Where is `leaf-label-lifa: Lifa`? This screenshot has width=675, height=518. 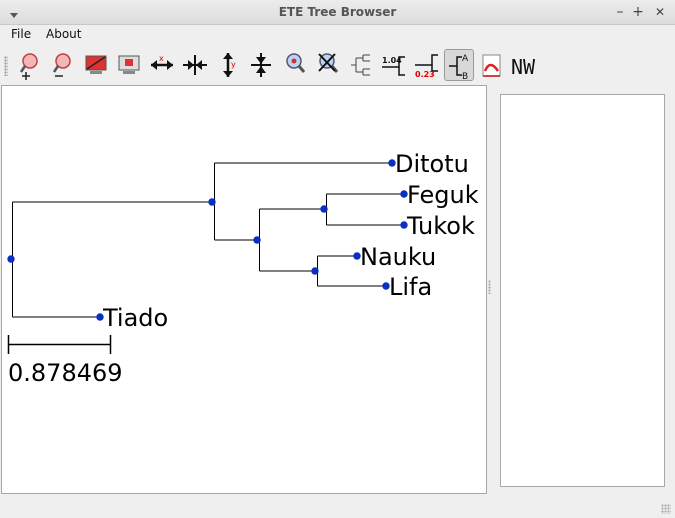 leaf-label-lifa: Lifa is located at coordinates (410, 287).